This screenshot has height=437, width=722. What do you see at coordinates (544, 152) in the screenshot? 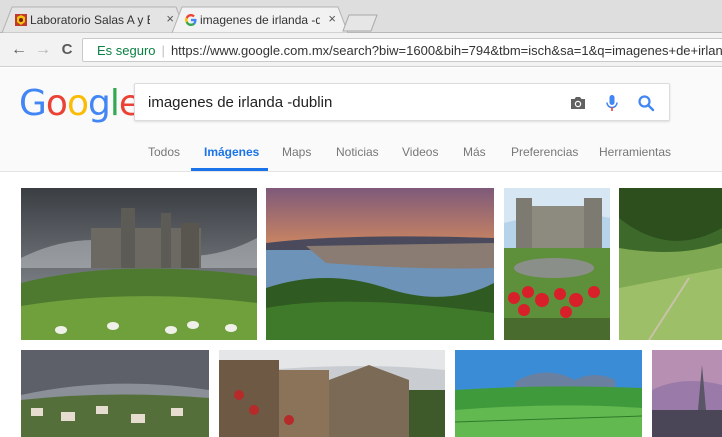
I see `tab-preferencias: Preferencias` at bounding box center [544, 152].